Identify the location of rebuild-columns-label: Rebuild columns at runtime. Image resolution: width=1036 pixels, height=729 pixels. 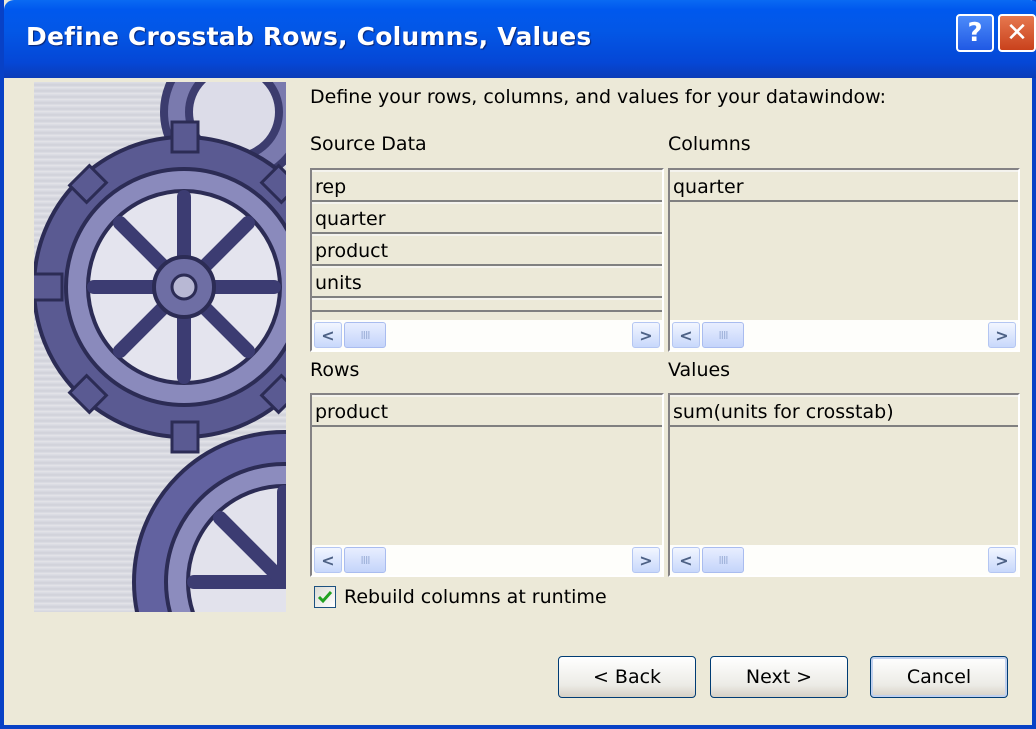
(475, 597).